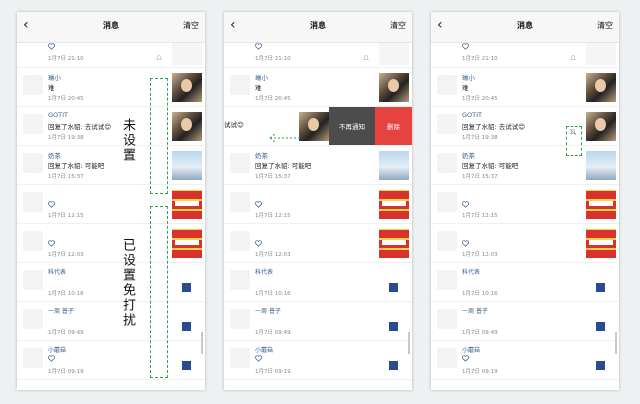  I want to click on annotation-box-not-set, so click(159, 136).